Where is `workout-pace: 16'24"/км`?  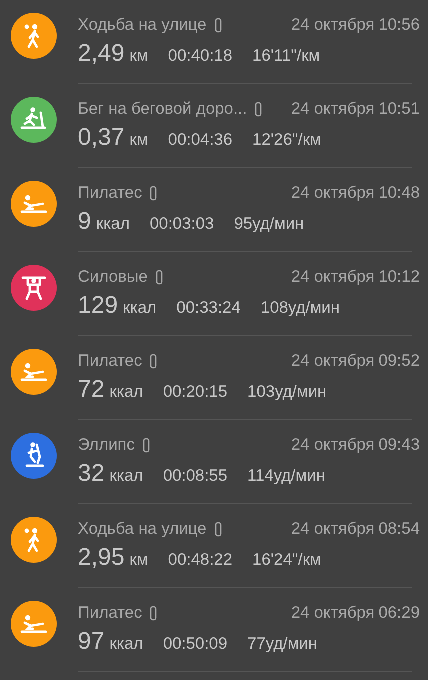 workout-pace: 16'24"/км is located at coordinates (287, 560).